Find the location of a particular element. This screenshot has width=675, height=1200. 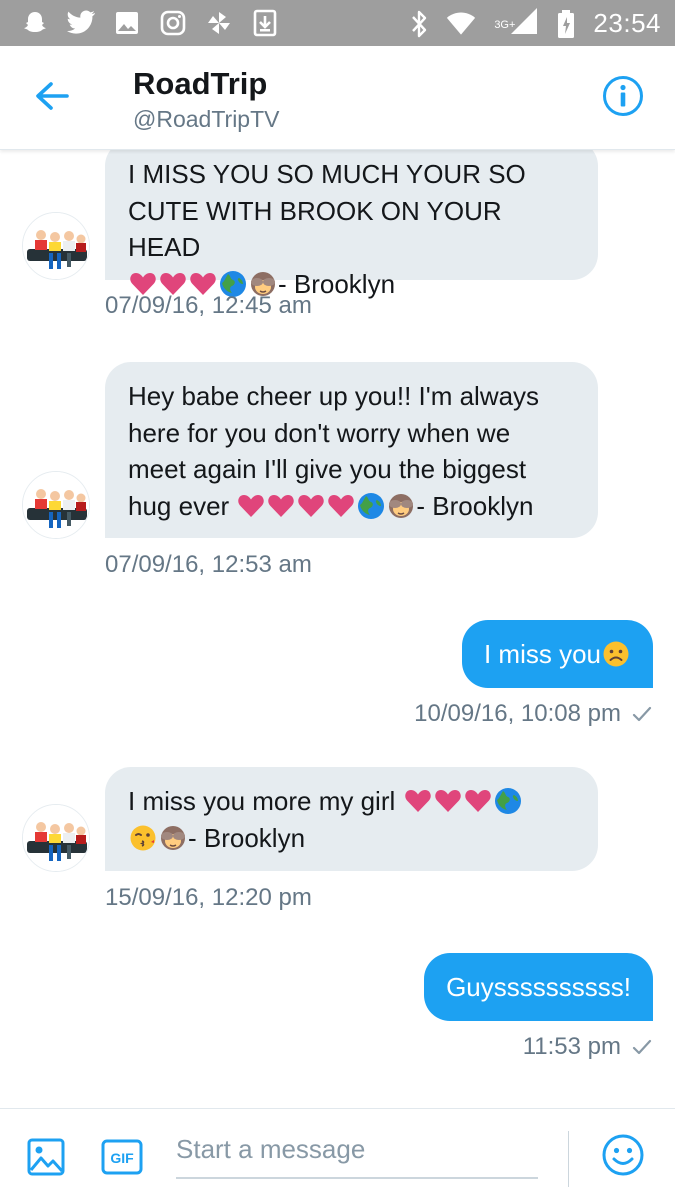

message-timestamp: 11:53 pm is located at coordinates (571, 1046).